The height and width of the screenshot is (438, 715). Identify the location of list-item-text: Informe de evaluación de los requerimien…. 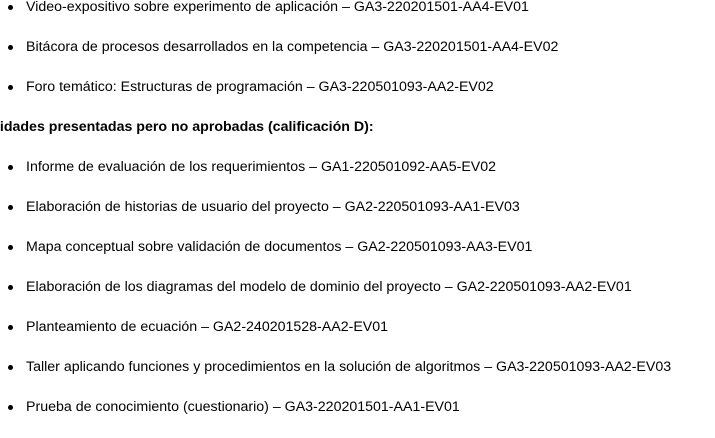
(261, 167).